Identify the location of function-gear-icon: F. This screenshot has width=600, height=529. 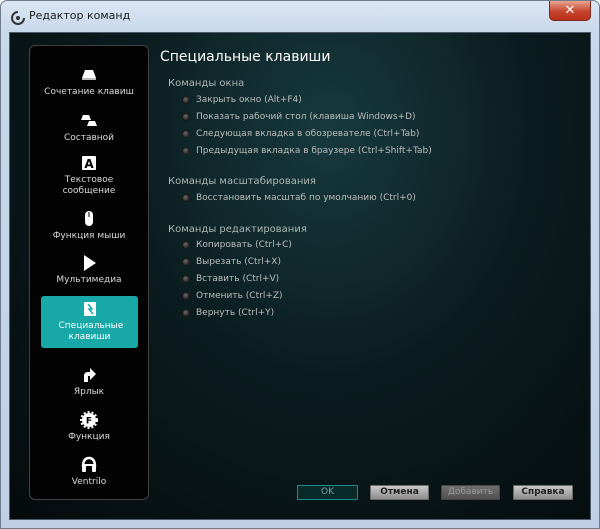
(89, 420).